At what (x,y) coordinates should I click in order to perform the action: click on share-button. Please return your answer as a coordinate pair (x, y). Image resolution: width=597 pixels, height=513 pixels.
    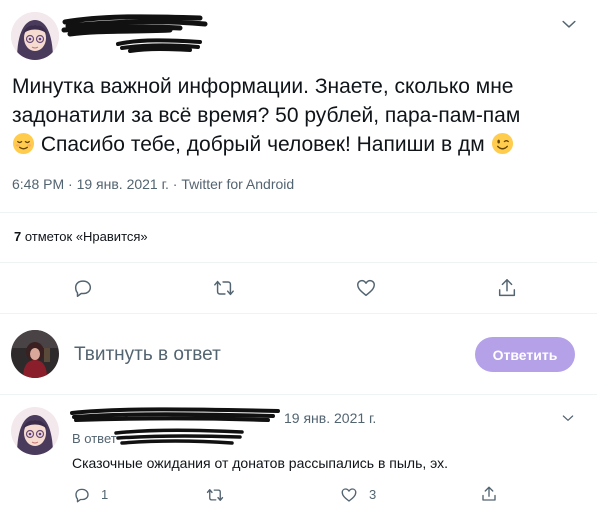
    Looking at the image, I should click on (507, 288).